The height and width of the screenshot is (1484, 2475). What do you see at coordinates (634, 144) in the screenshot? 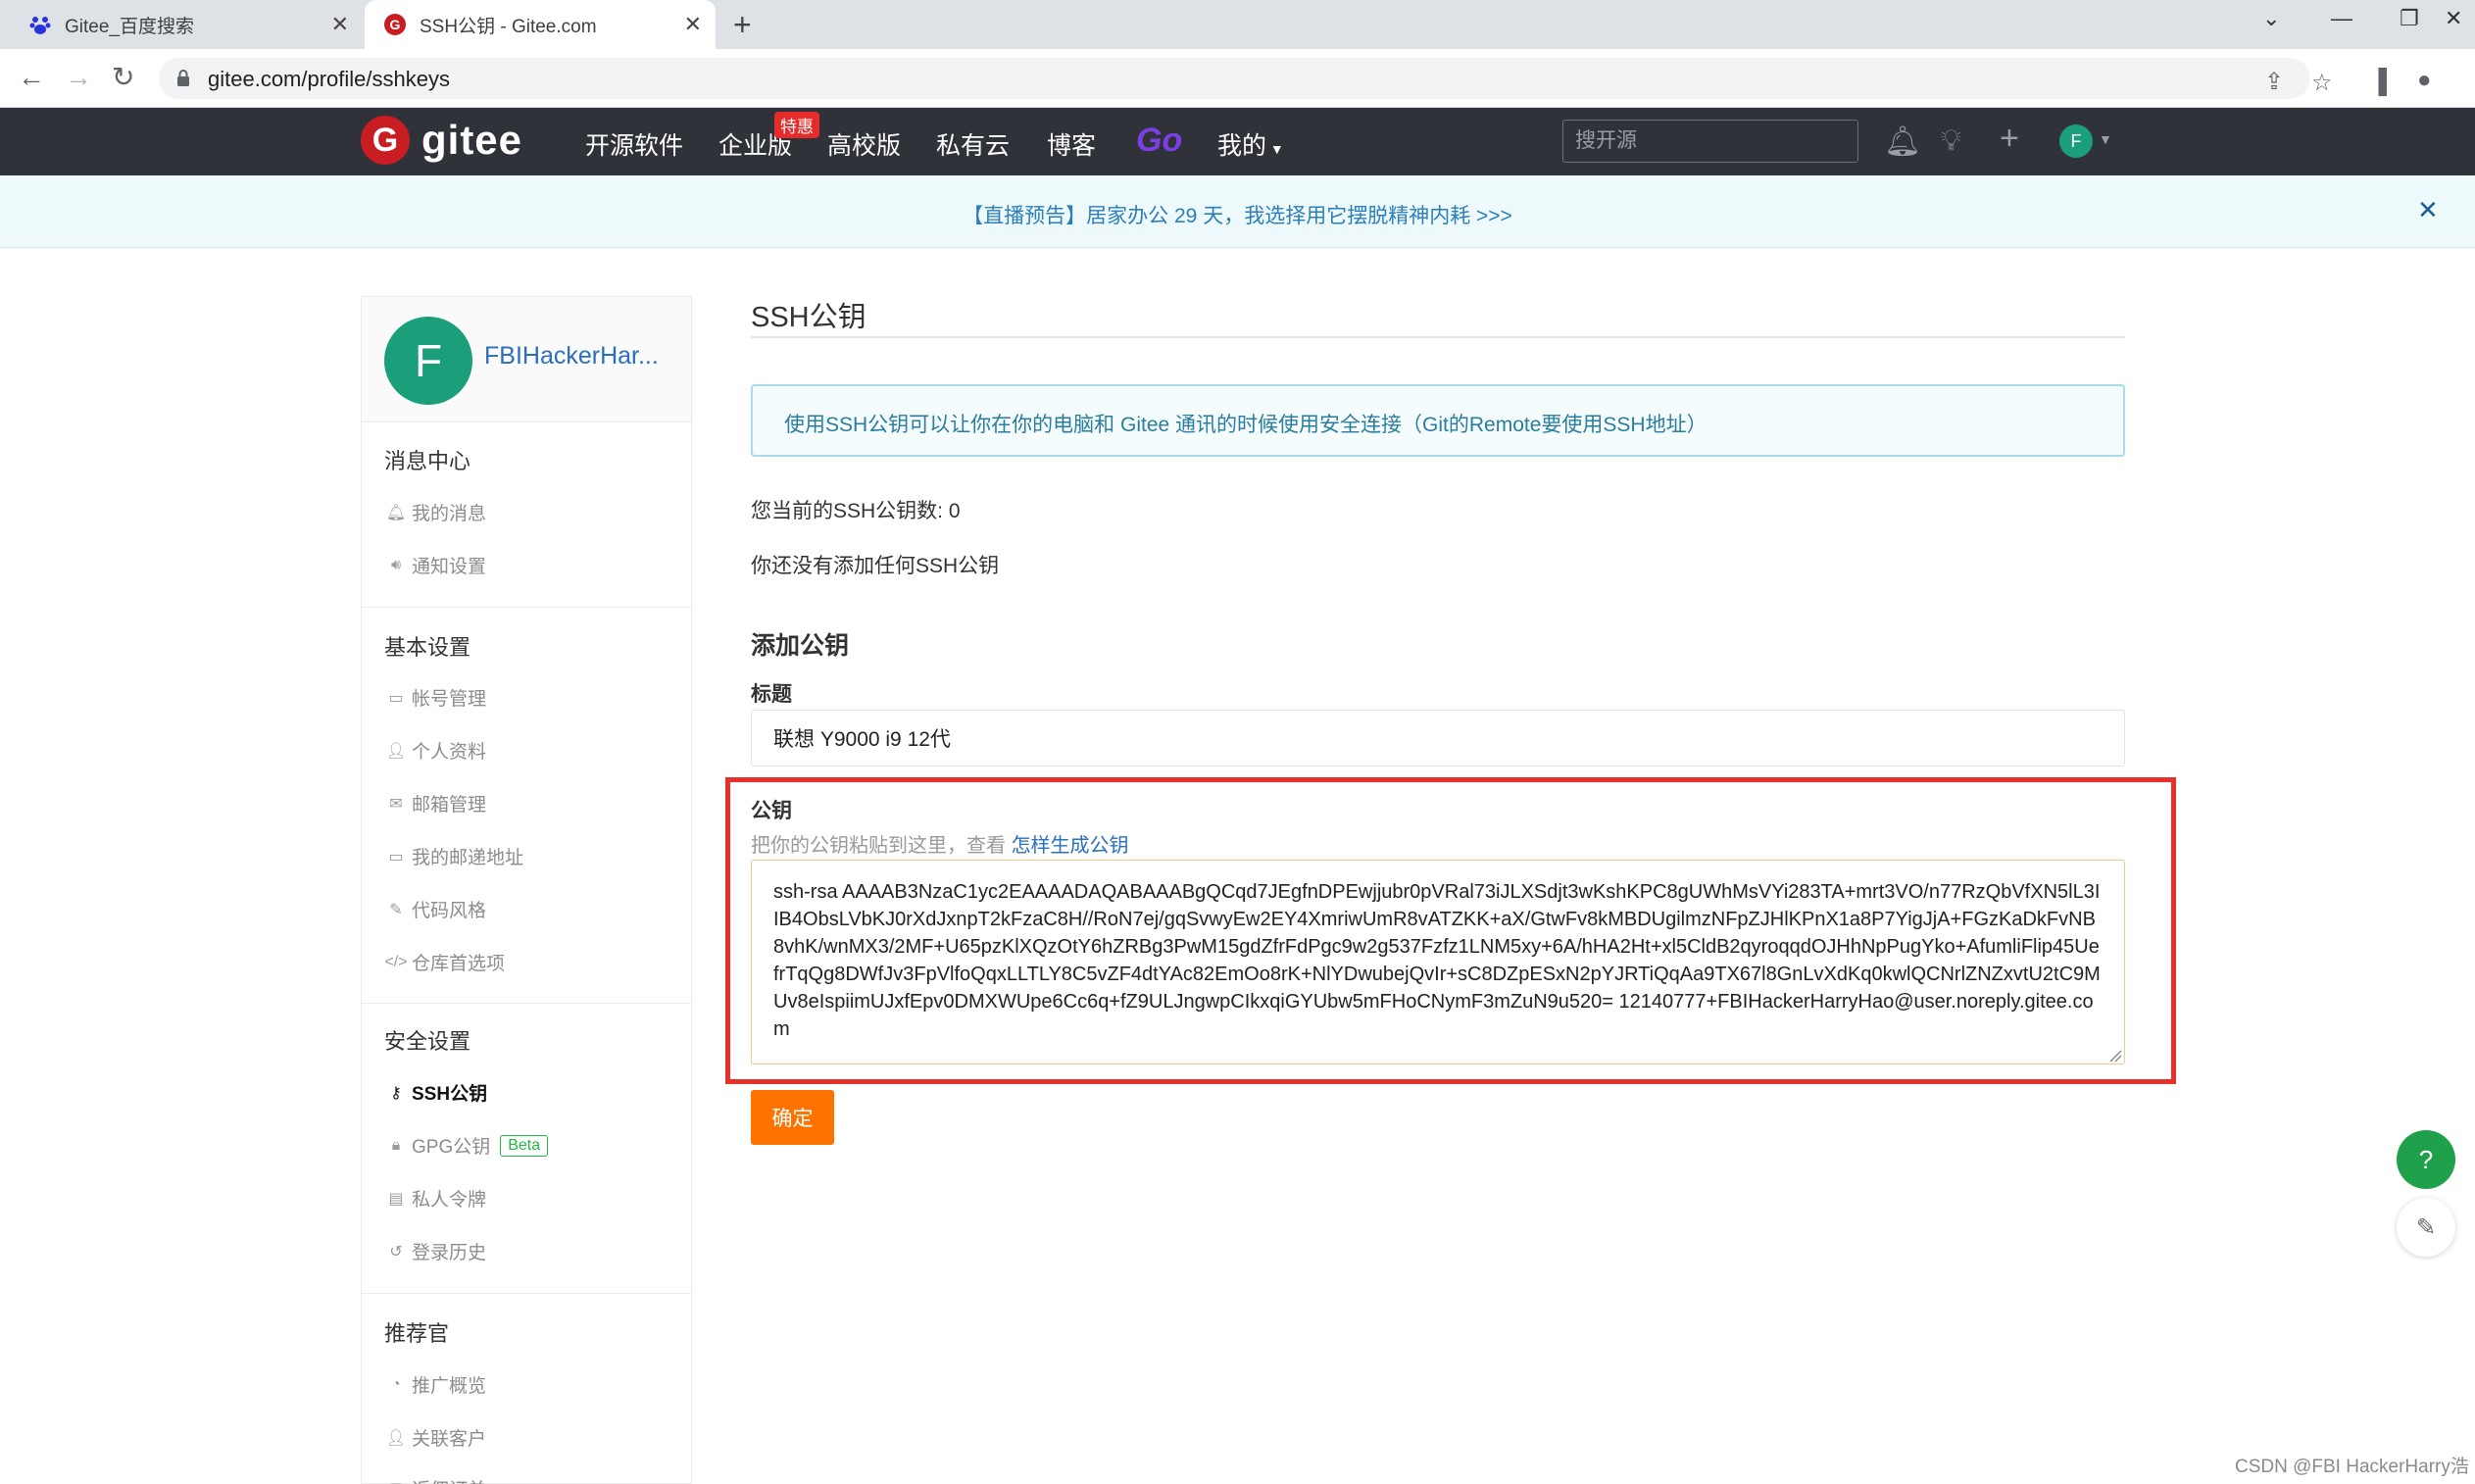
I see `nav-open-source: 开源软件` at bounding box center [634, 144].